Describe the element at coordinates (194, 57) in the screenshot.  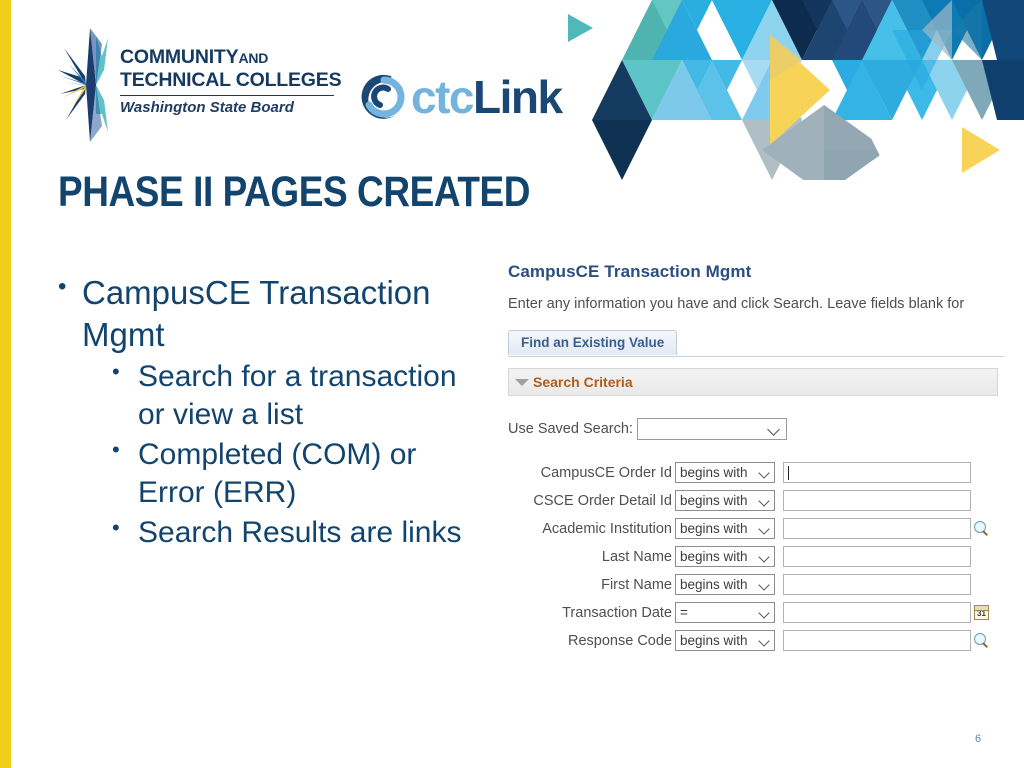
I see `sbctc-line-1: COMMUNITYAND` at that location.